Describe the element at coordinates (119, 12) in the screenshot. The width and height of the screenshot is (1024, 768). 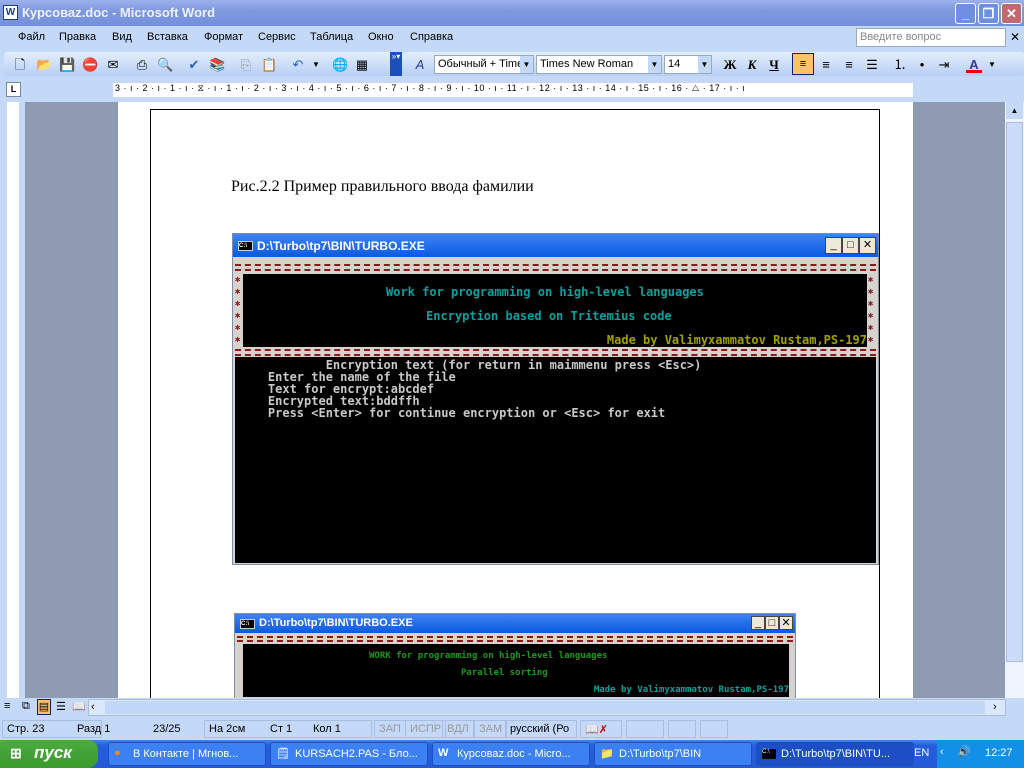
I see `window-title: Курсоваz.doc - Microsoft Word` at that location.